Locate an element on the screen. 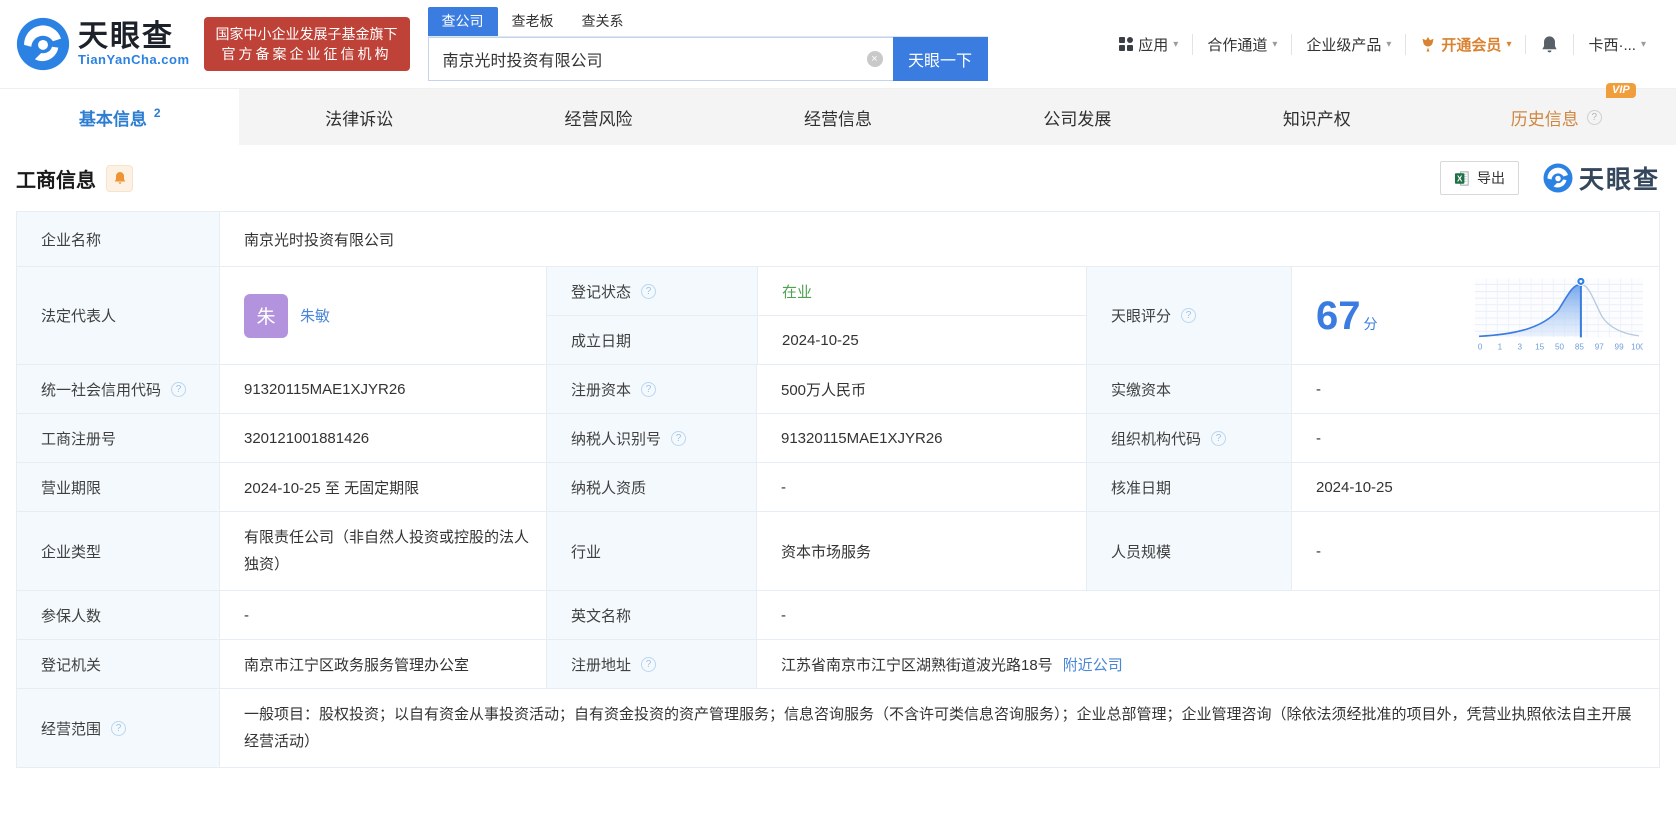 The image size is (1676, 818). table-row: 企业名称 南京光时投资有限公司 is located at coordinates (838, 239).